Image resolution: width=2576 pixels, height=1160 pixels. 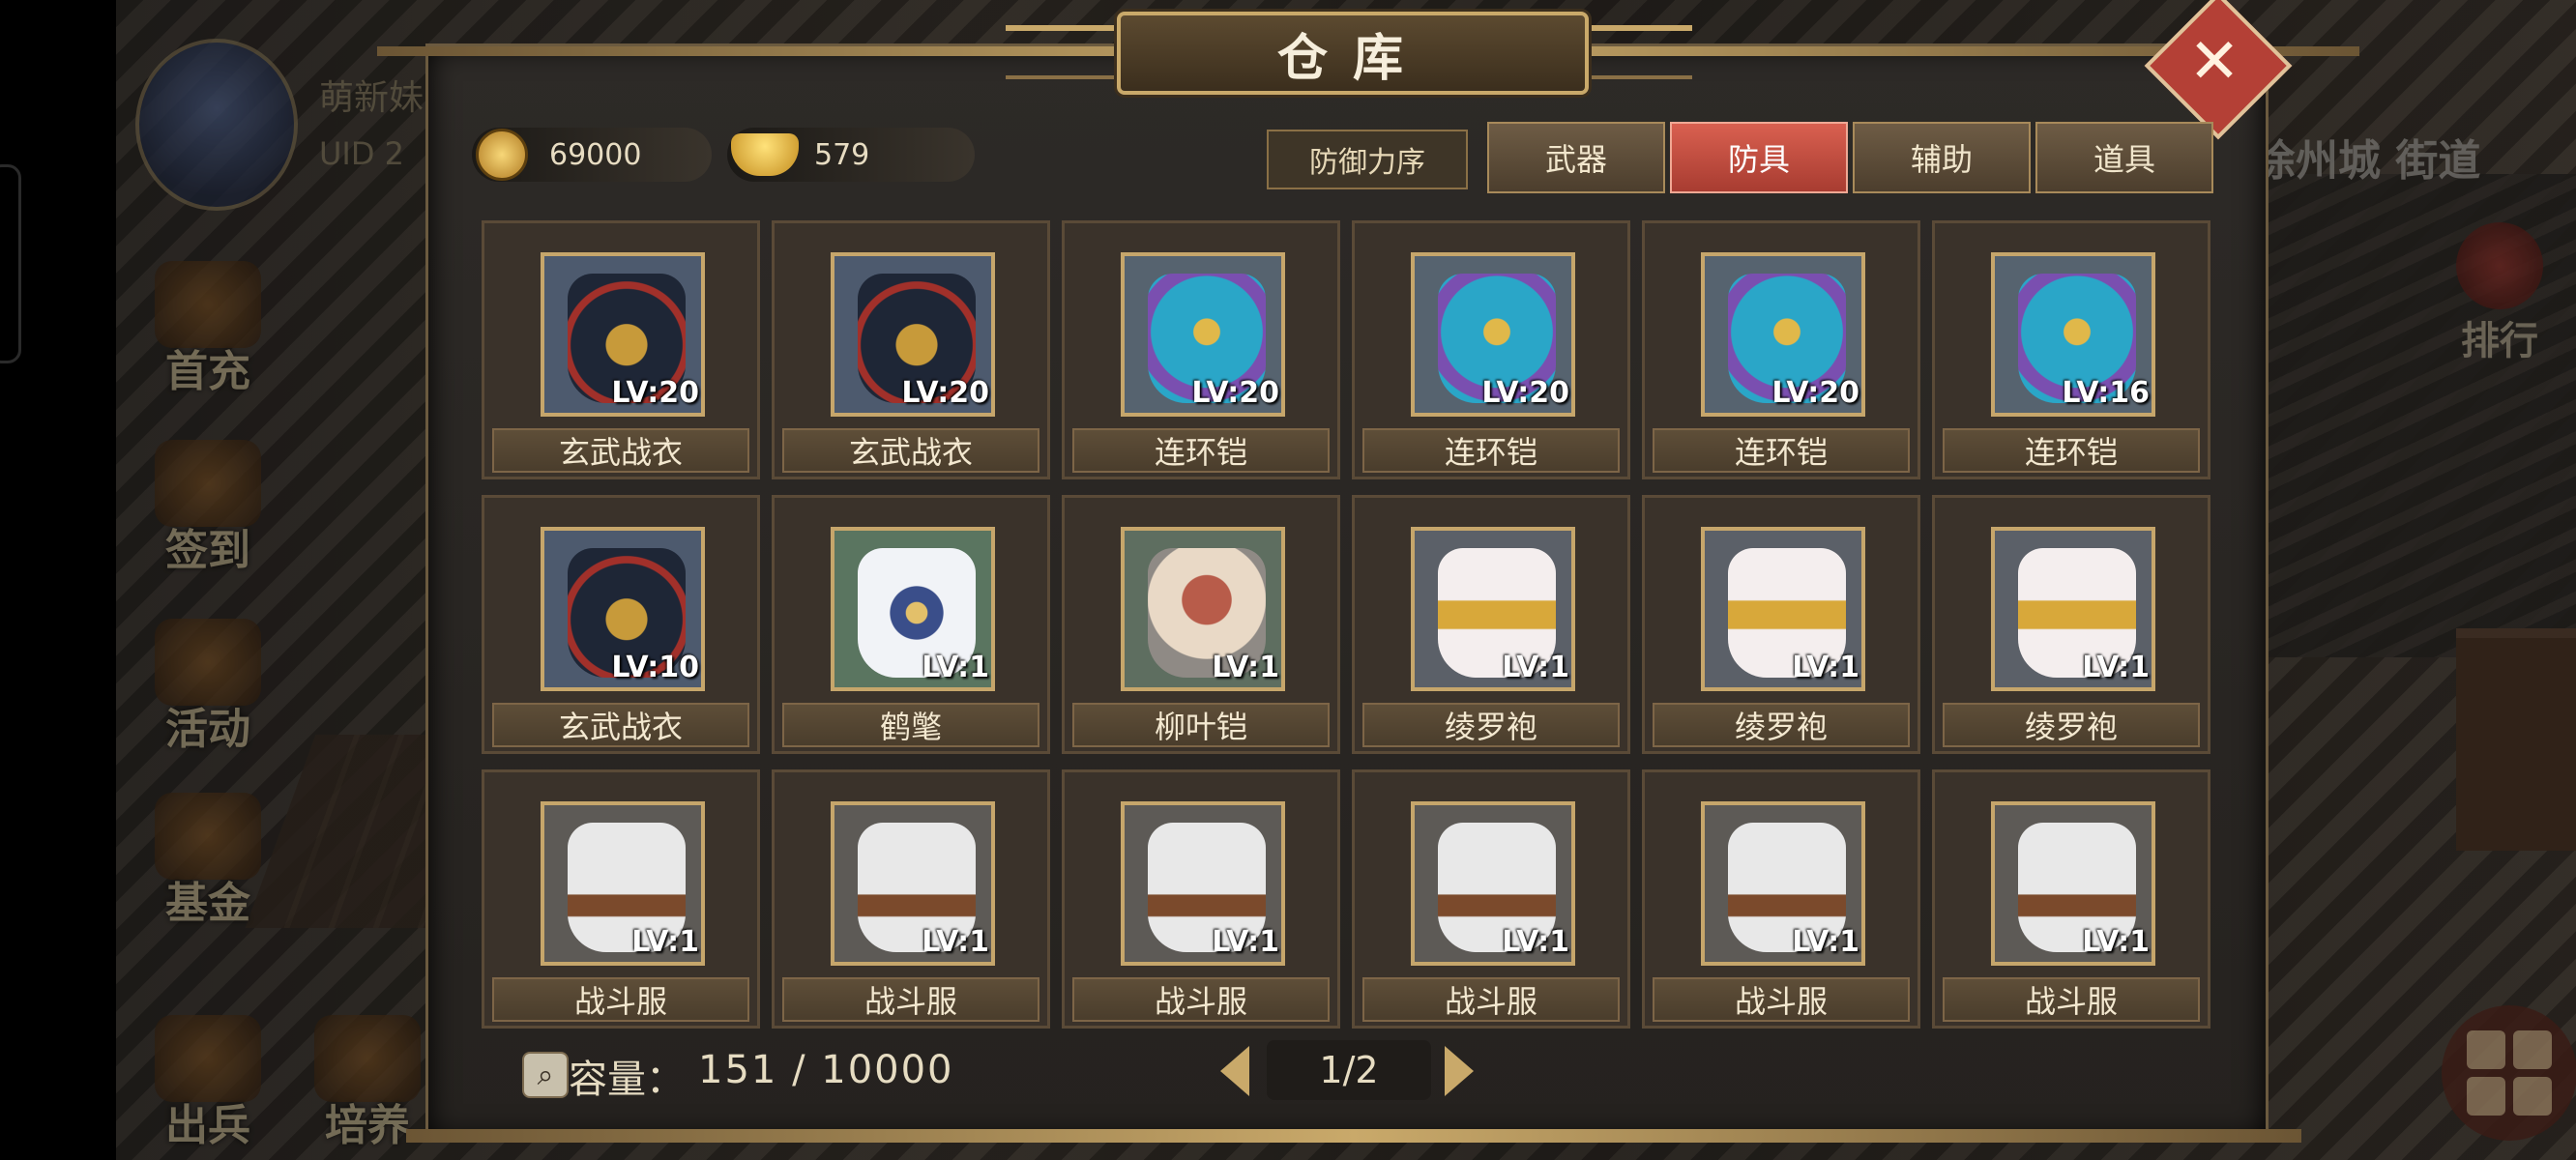 What do you see at coordinates (1576, 157) in the screenshot?
I see `tab-weapons: 武器` at bounding box center [1576, 157].